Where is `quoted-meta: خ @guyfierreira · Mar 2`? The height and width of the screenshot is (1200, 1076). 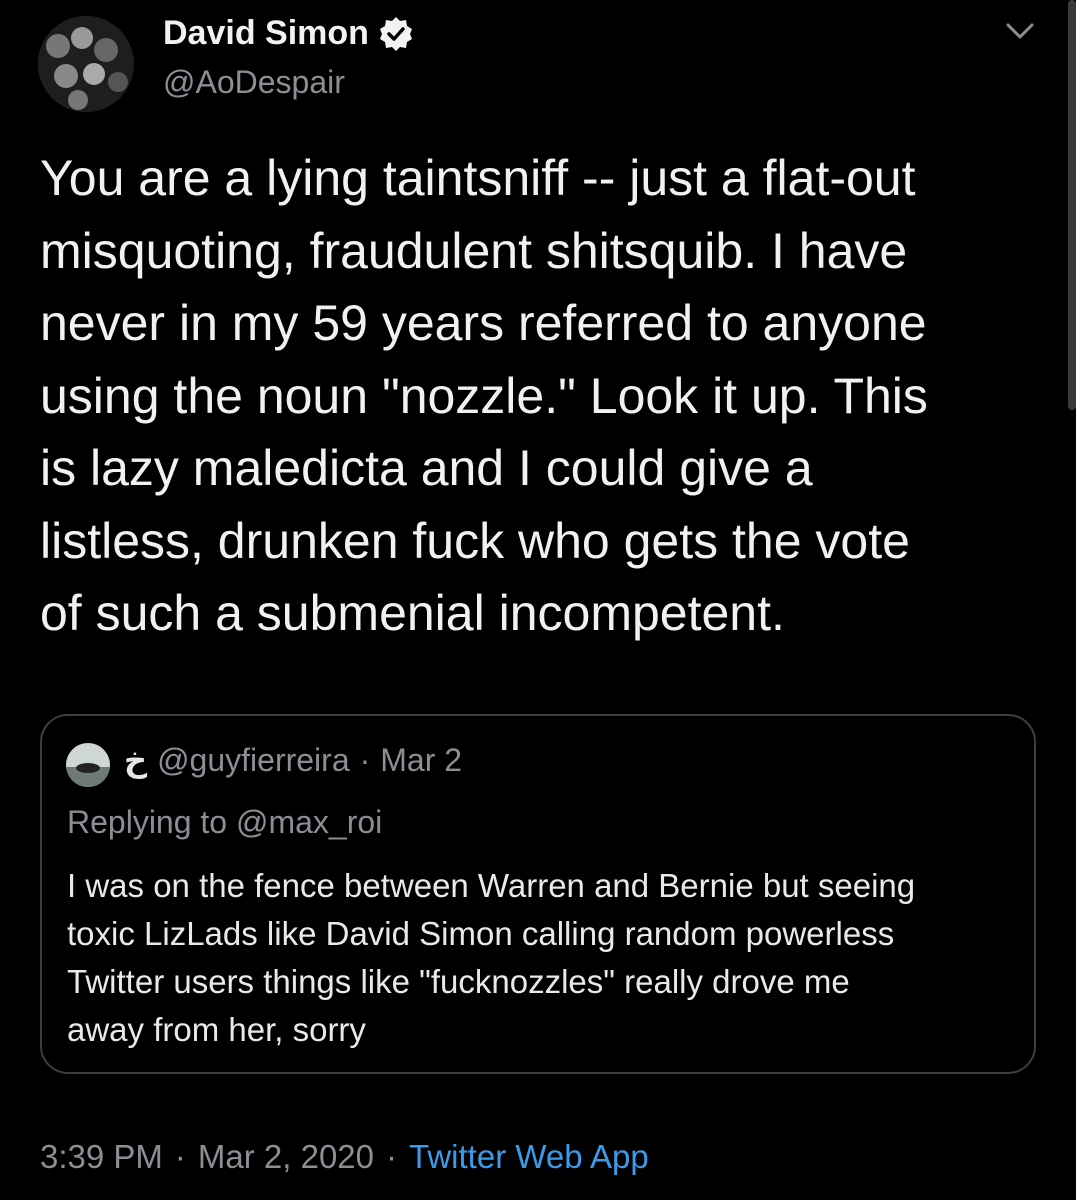
quoted-meta: خ @guyfierreira · Mar 2 is located at coordinates (293, 760).